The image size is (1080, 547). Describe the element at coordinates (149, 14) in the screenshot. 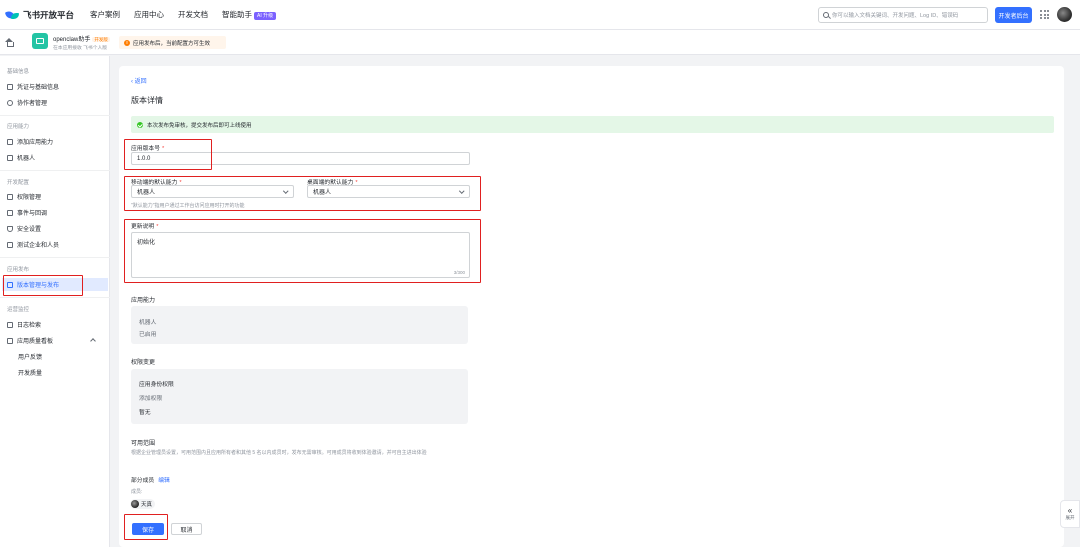

I see `nav-link-app-center: 应用中心` at that location.